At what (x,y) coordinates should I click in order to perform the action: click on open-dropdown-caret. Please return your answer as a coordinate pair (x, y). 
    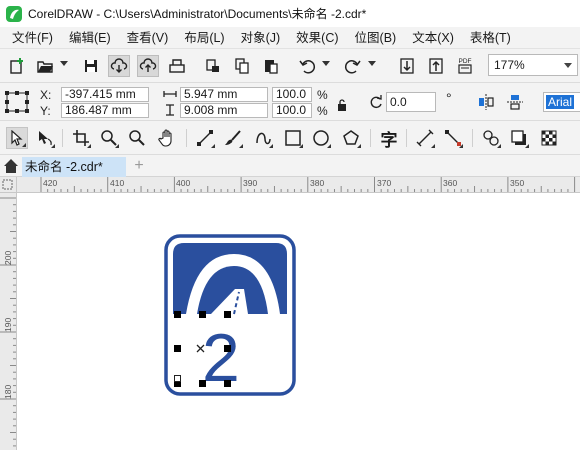
    Looking at the image, I should click on (64, 63).